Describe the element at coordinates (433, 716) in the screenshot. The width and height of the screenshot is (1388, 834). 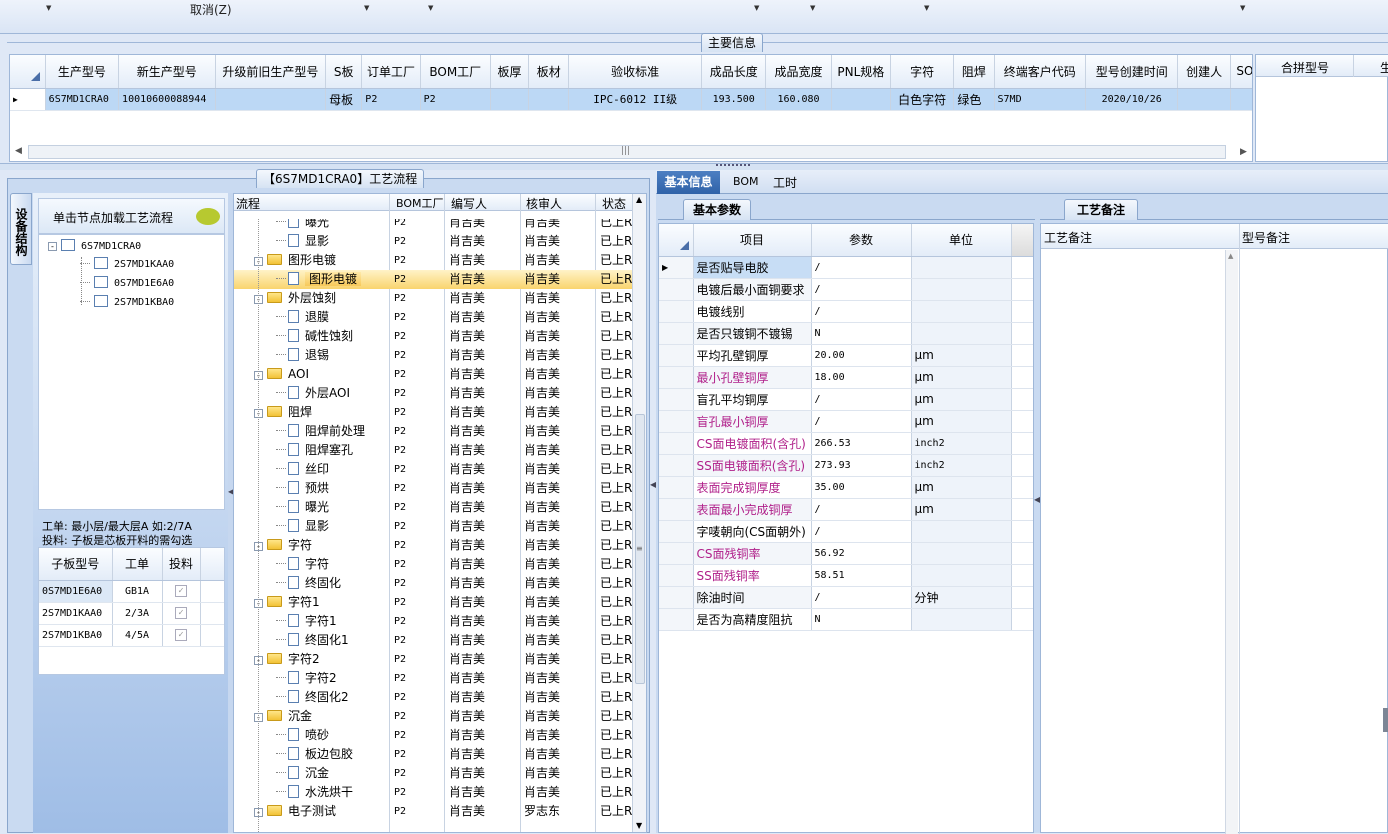
I see `flow-group-row: - 沉金 P2 肖吉美 肖吉美 已上R` at that location.